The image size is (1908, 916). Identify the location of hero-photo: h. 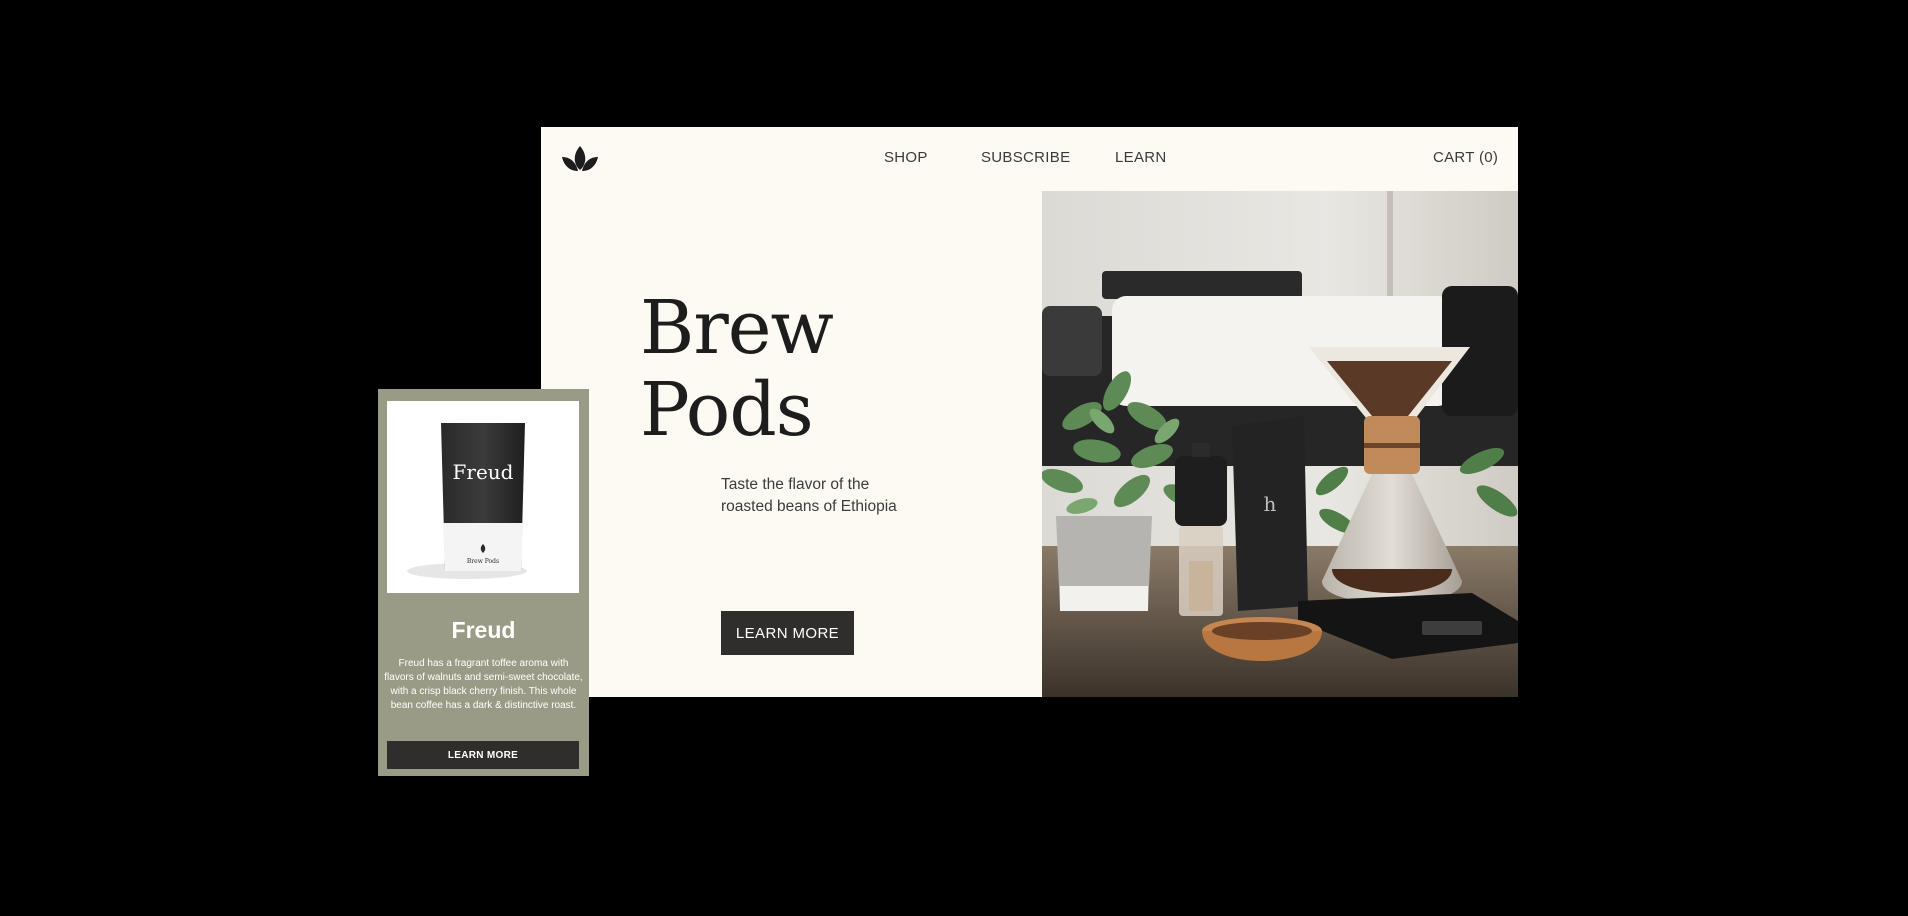
(1280, 444).